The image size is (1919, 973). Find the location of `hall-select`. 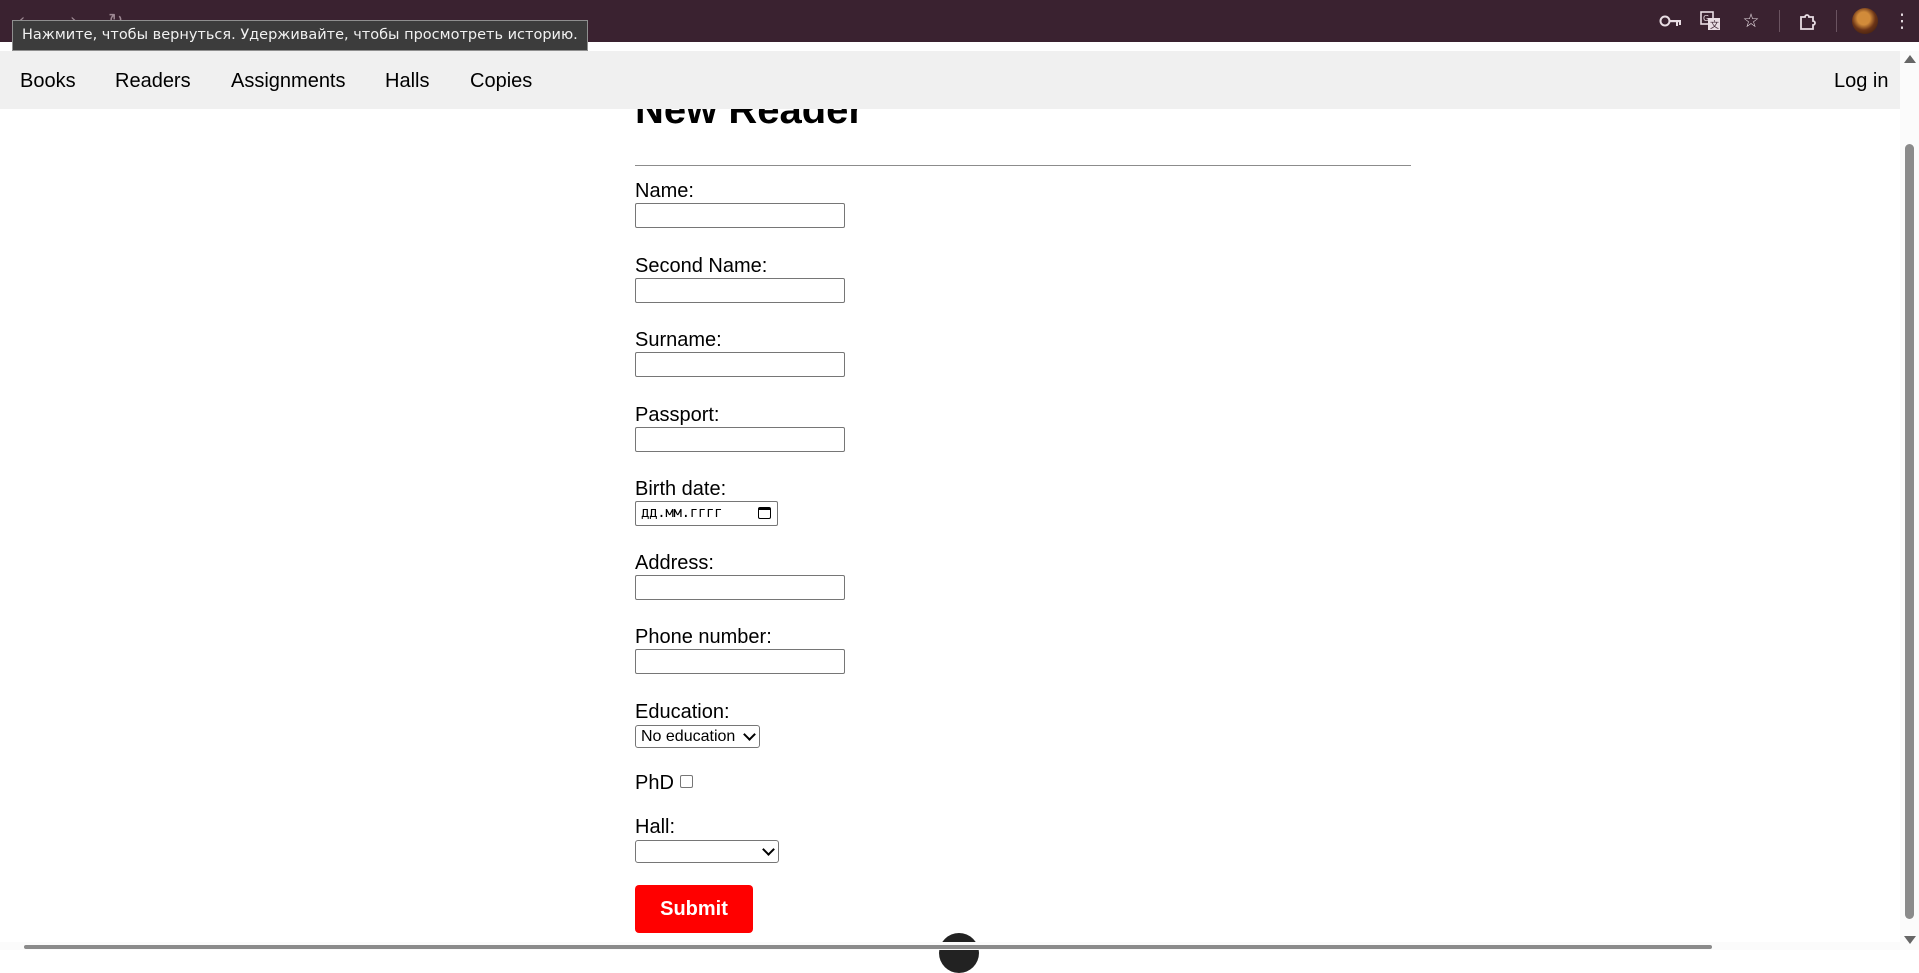

hall-select is located at coordinates (707, 851).